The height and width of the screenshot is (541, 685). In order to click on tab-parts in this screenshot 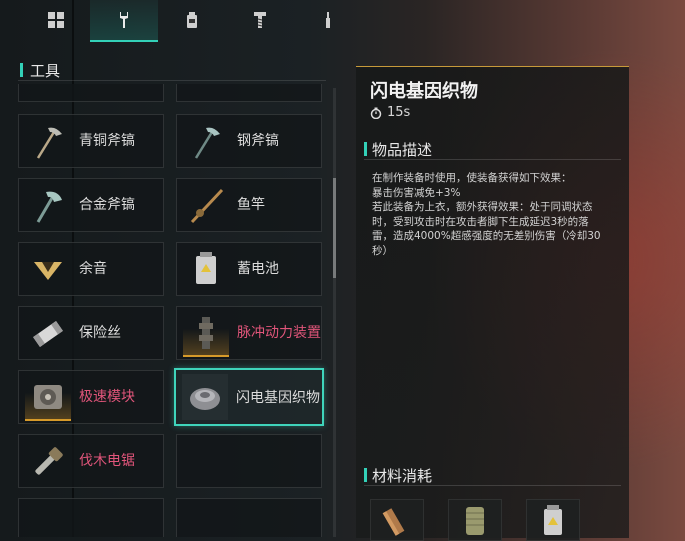, I will do `click(260, 20)`.